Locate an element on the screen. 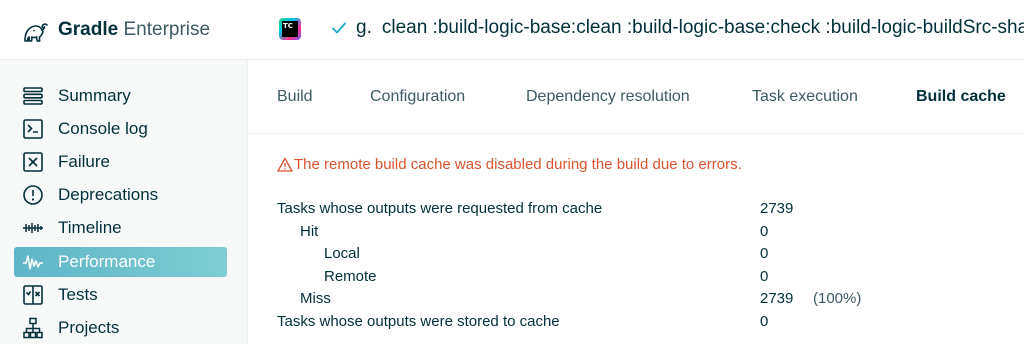 The width and height of the screenshot is (1024, 344). sidebar-item-tests: Tests is located at coordinates (120, 295).